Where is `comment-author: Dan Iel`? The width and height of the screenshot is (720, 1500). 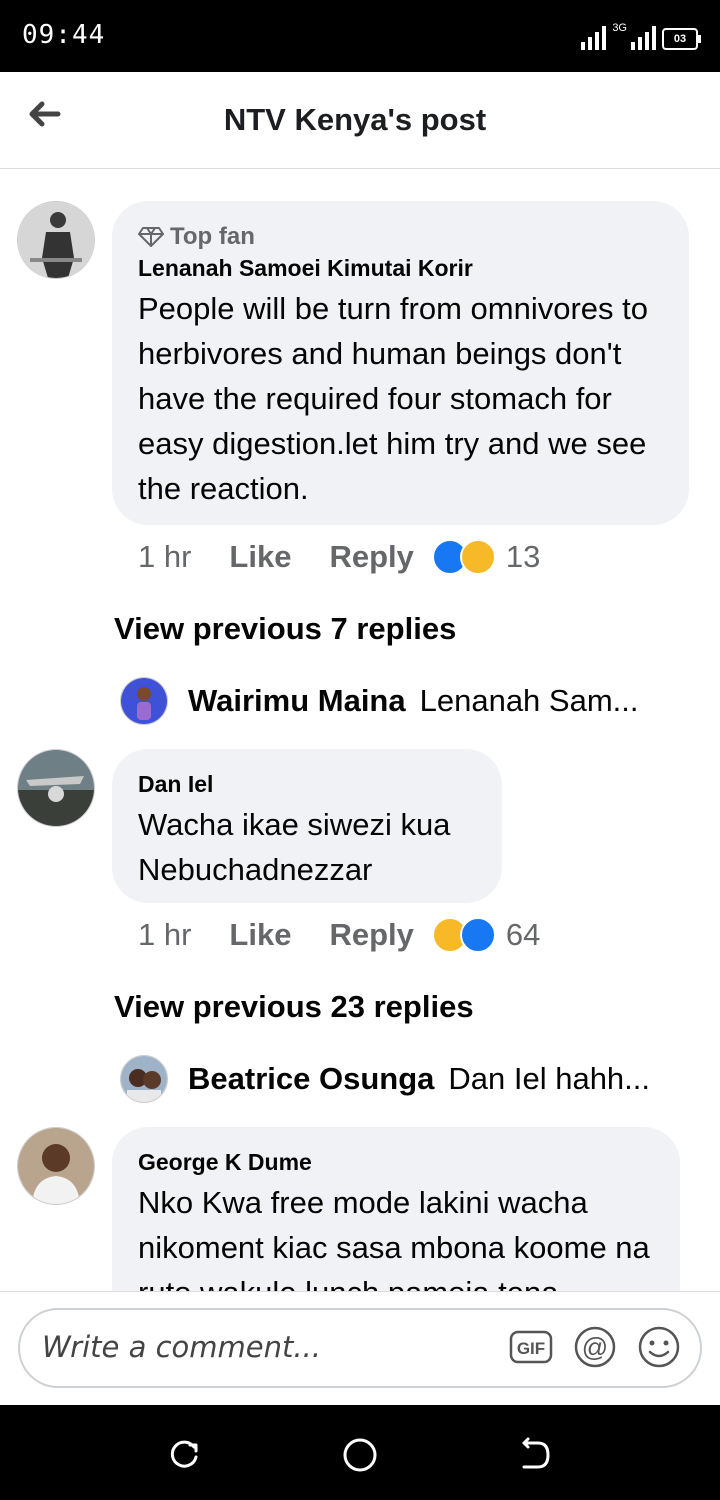
comment-author: Dan Iel is located at coordinates (307, 784).